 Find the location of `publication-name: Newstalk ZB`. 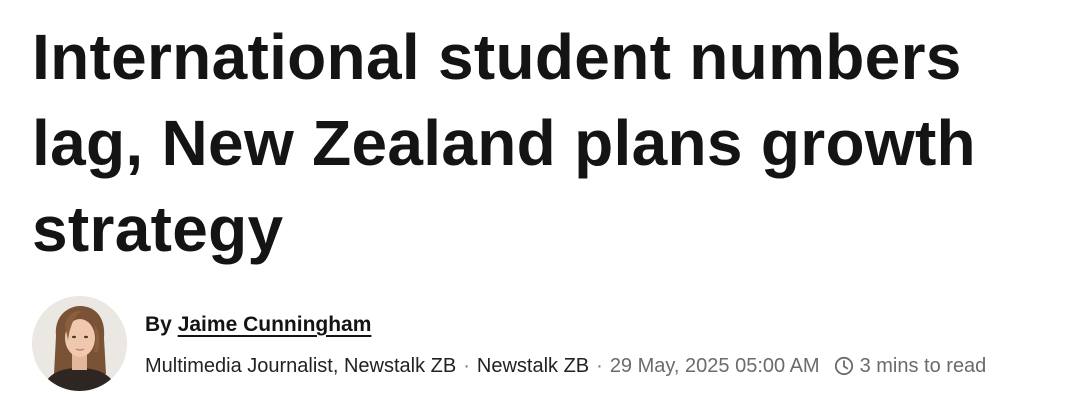

publication-name: Newstalk ZB is located at coordinates (533, 365).